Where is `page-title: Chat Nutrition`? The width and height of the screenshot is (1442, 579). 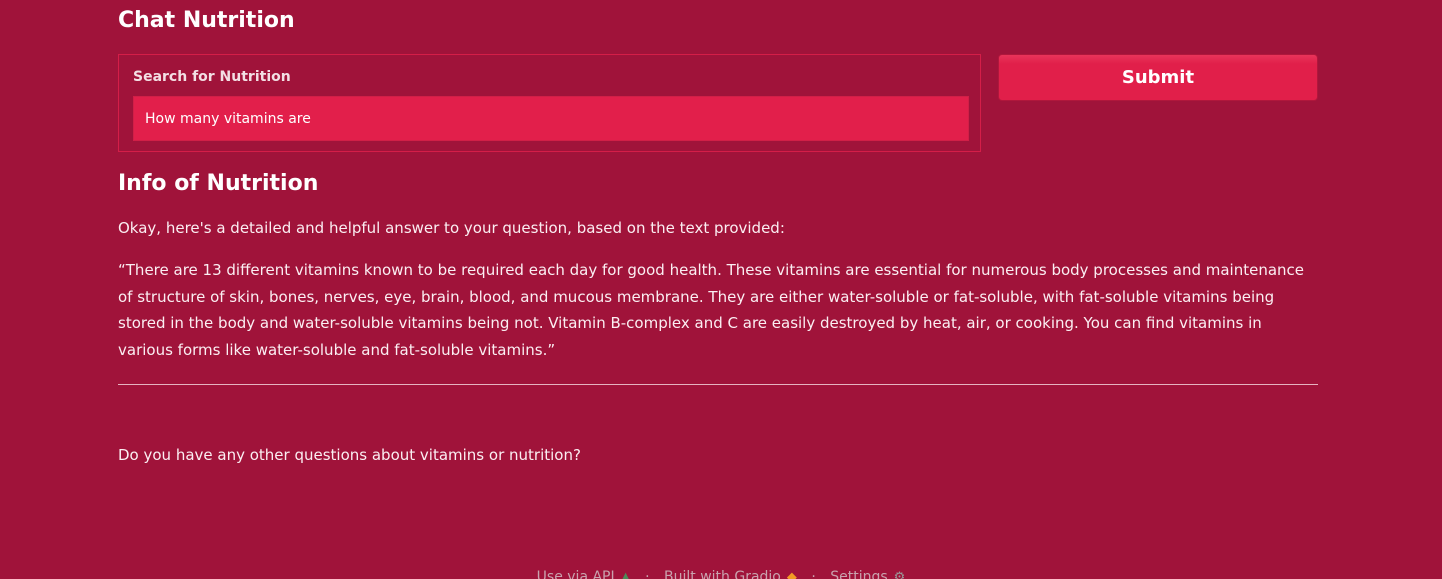
page-title: Chat Nutrition is located at coordinates (206, 20).